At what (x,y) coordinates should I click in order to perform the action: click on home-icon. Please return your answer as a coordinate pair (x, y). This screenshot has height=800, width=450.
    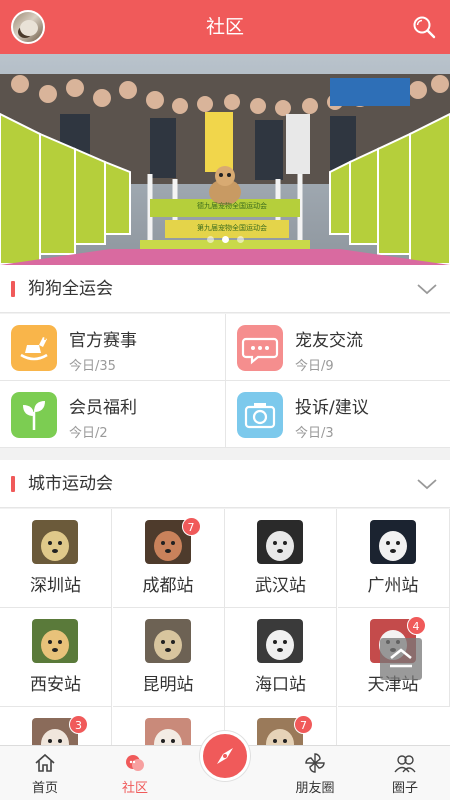
    Looking at the image, I should click on (45, 762).